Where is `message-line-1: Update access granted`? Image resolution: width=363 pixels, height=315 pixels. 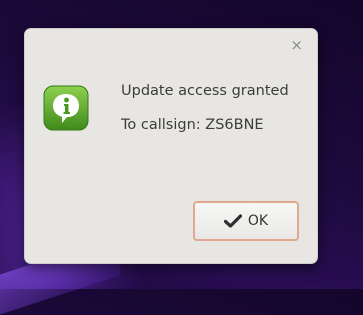 message-line-1: Update access granted is located at coordinates (205, 91).